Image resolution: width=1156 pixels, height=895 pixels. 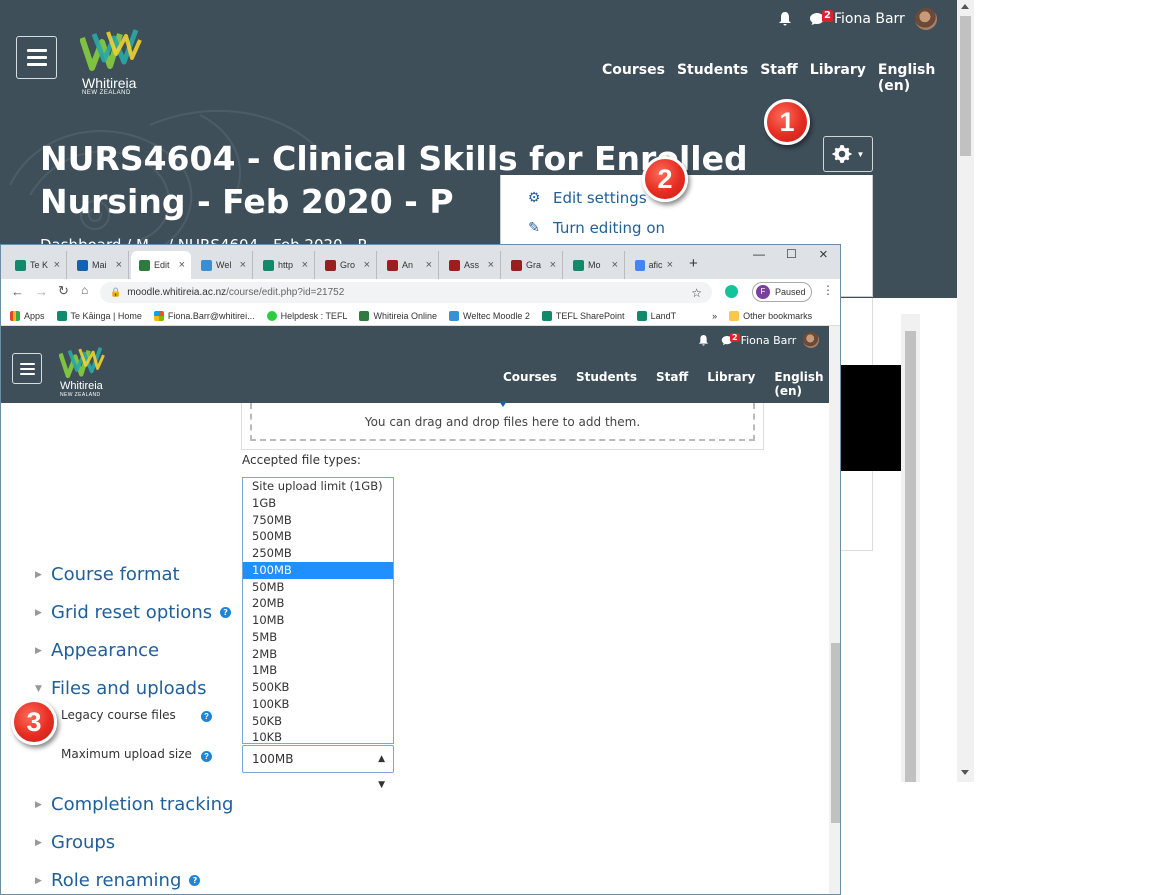 I want to click on section-course-format: ▶ Course format, so click(x=107, y=574).